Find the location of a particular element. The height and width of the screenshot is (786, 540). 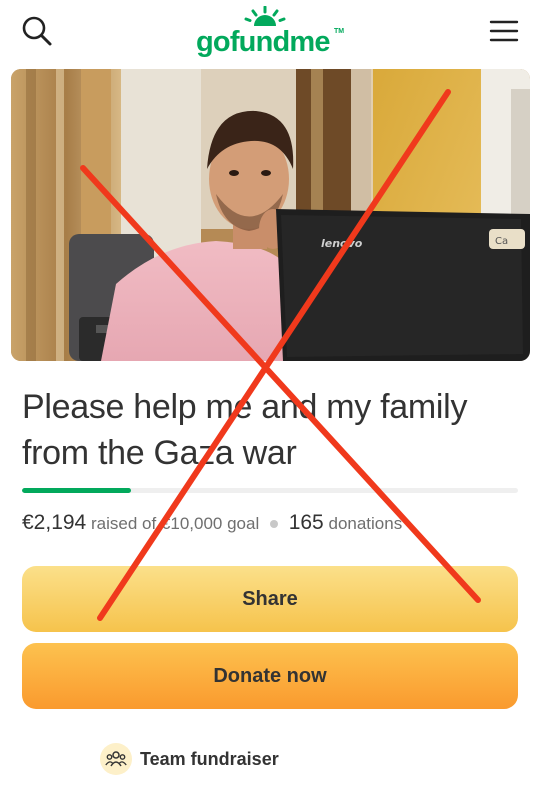

top-header: gofundme TM is located at coordinates (270, 32).